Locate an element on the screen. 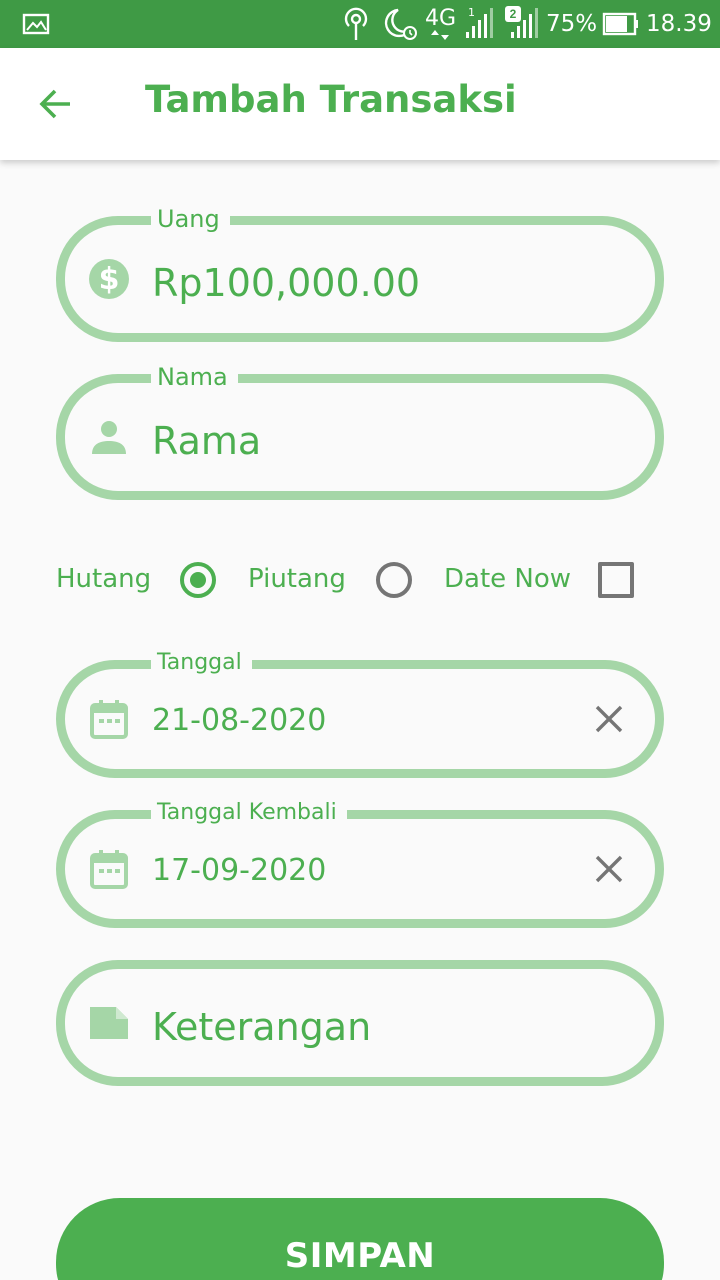 The image size is (720, 1280). piutang-radio is located at coordinates (394, 580).